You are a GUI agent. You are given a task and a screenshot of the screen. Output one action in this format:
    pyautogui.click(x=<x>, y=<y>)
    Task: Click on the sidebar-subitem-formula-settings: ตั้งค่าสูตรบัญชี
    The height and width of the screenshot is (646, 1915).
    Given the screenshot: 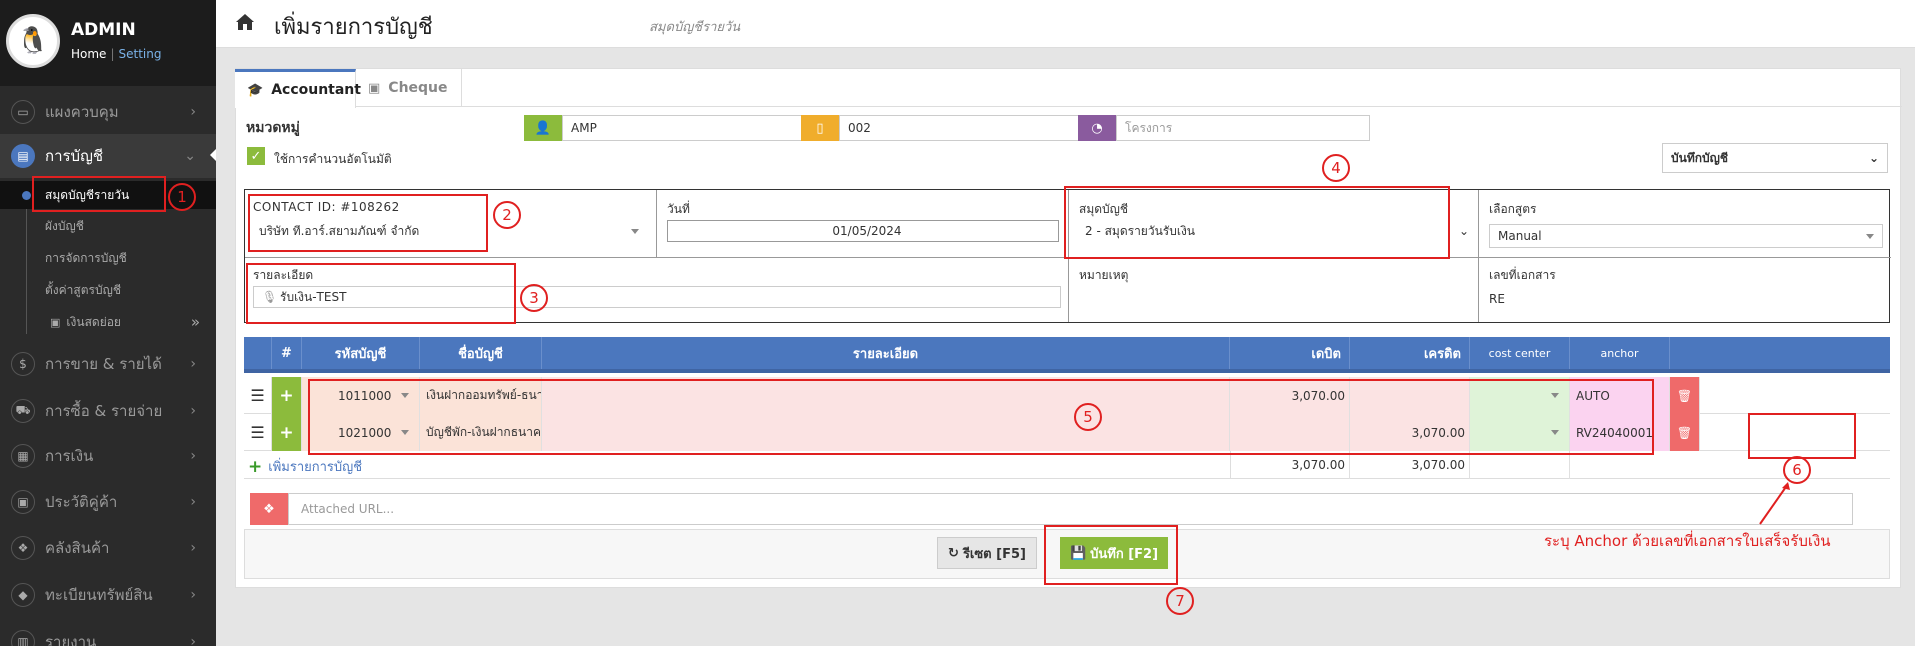 What is the action you would take?
    pyautogui.click(x=108, y=290)
    